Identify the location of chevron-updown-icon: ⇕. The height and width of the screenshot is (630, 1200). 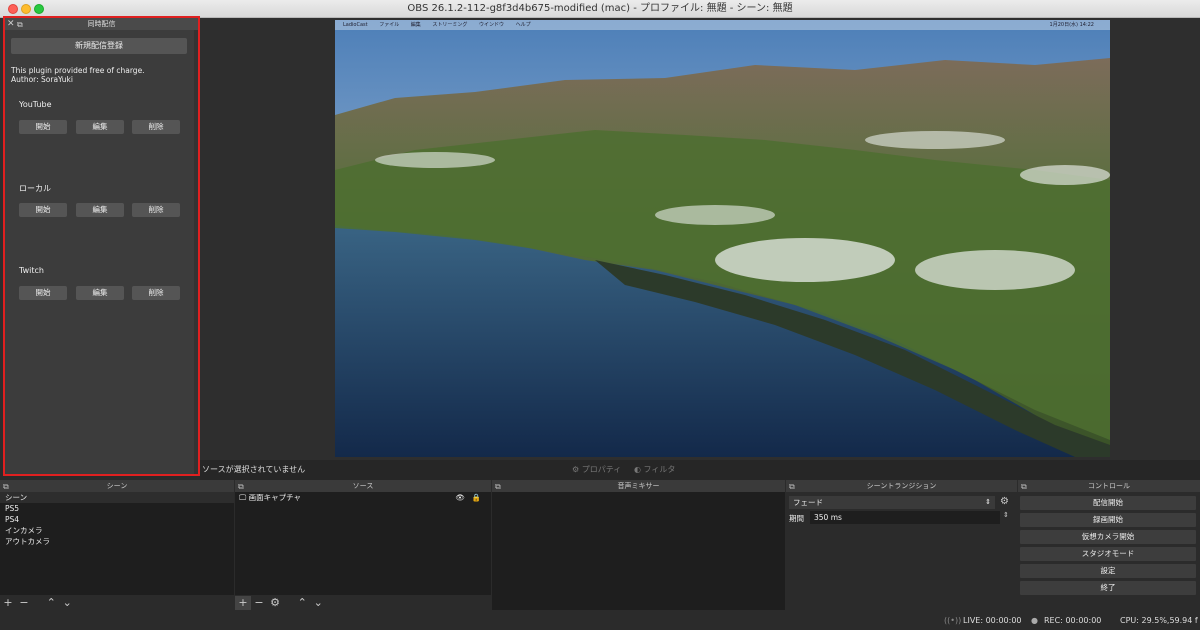
(988, 502).